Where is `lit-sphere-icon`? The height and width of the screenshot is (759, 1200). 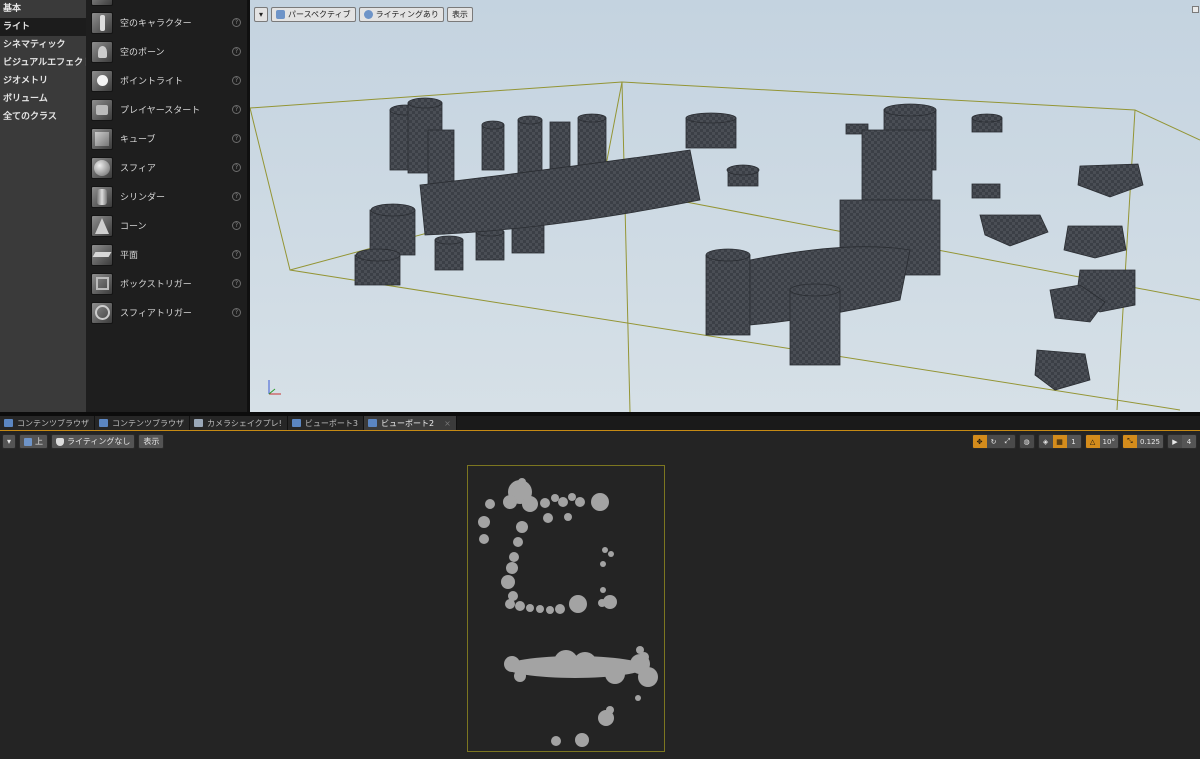 lit-sphere-icon is located at coordinates (368, 14).